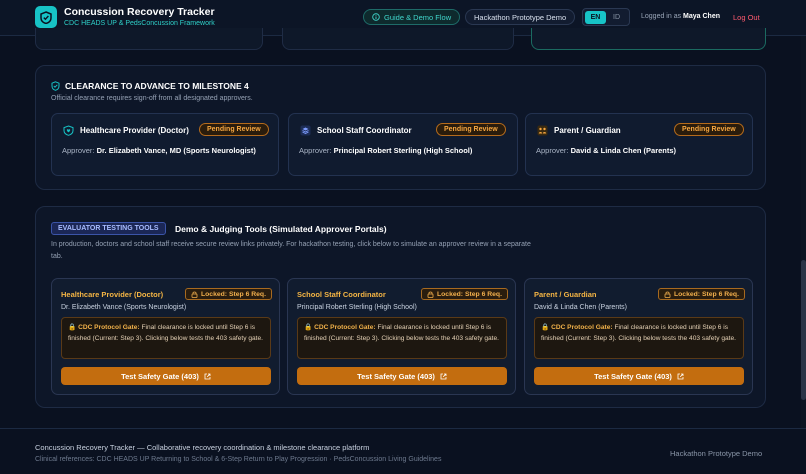 This screenshot has width=806, height=474. What do you see at coordinates (305, 130) in the screenshot?
I see `layers-icon` at bounding box center [305, 130].